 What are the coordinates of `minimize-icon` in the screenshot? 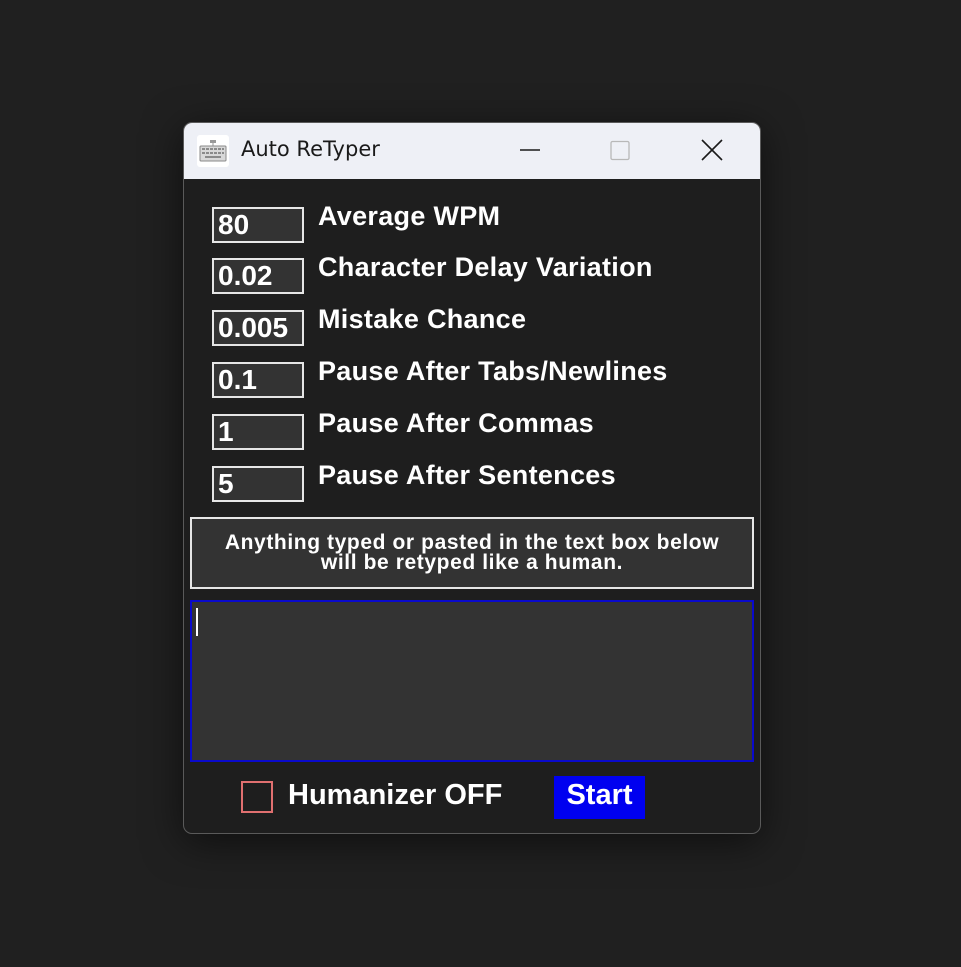 It's located at (530, 150).